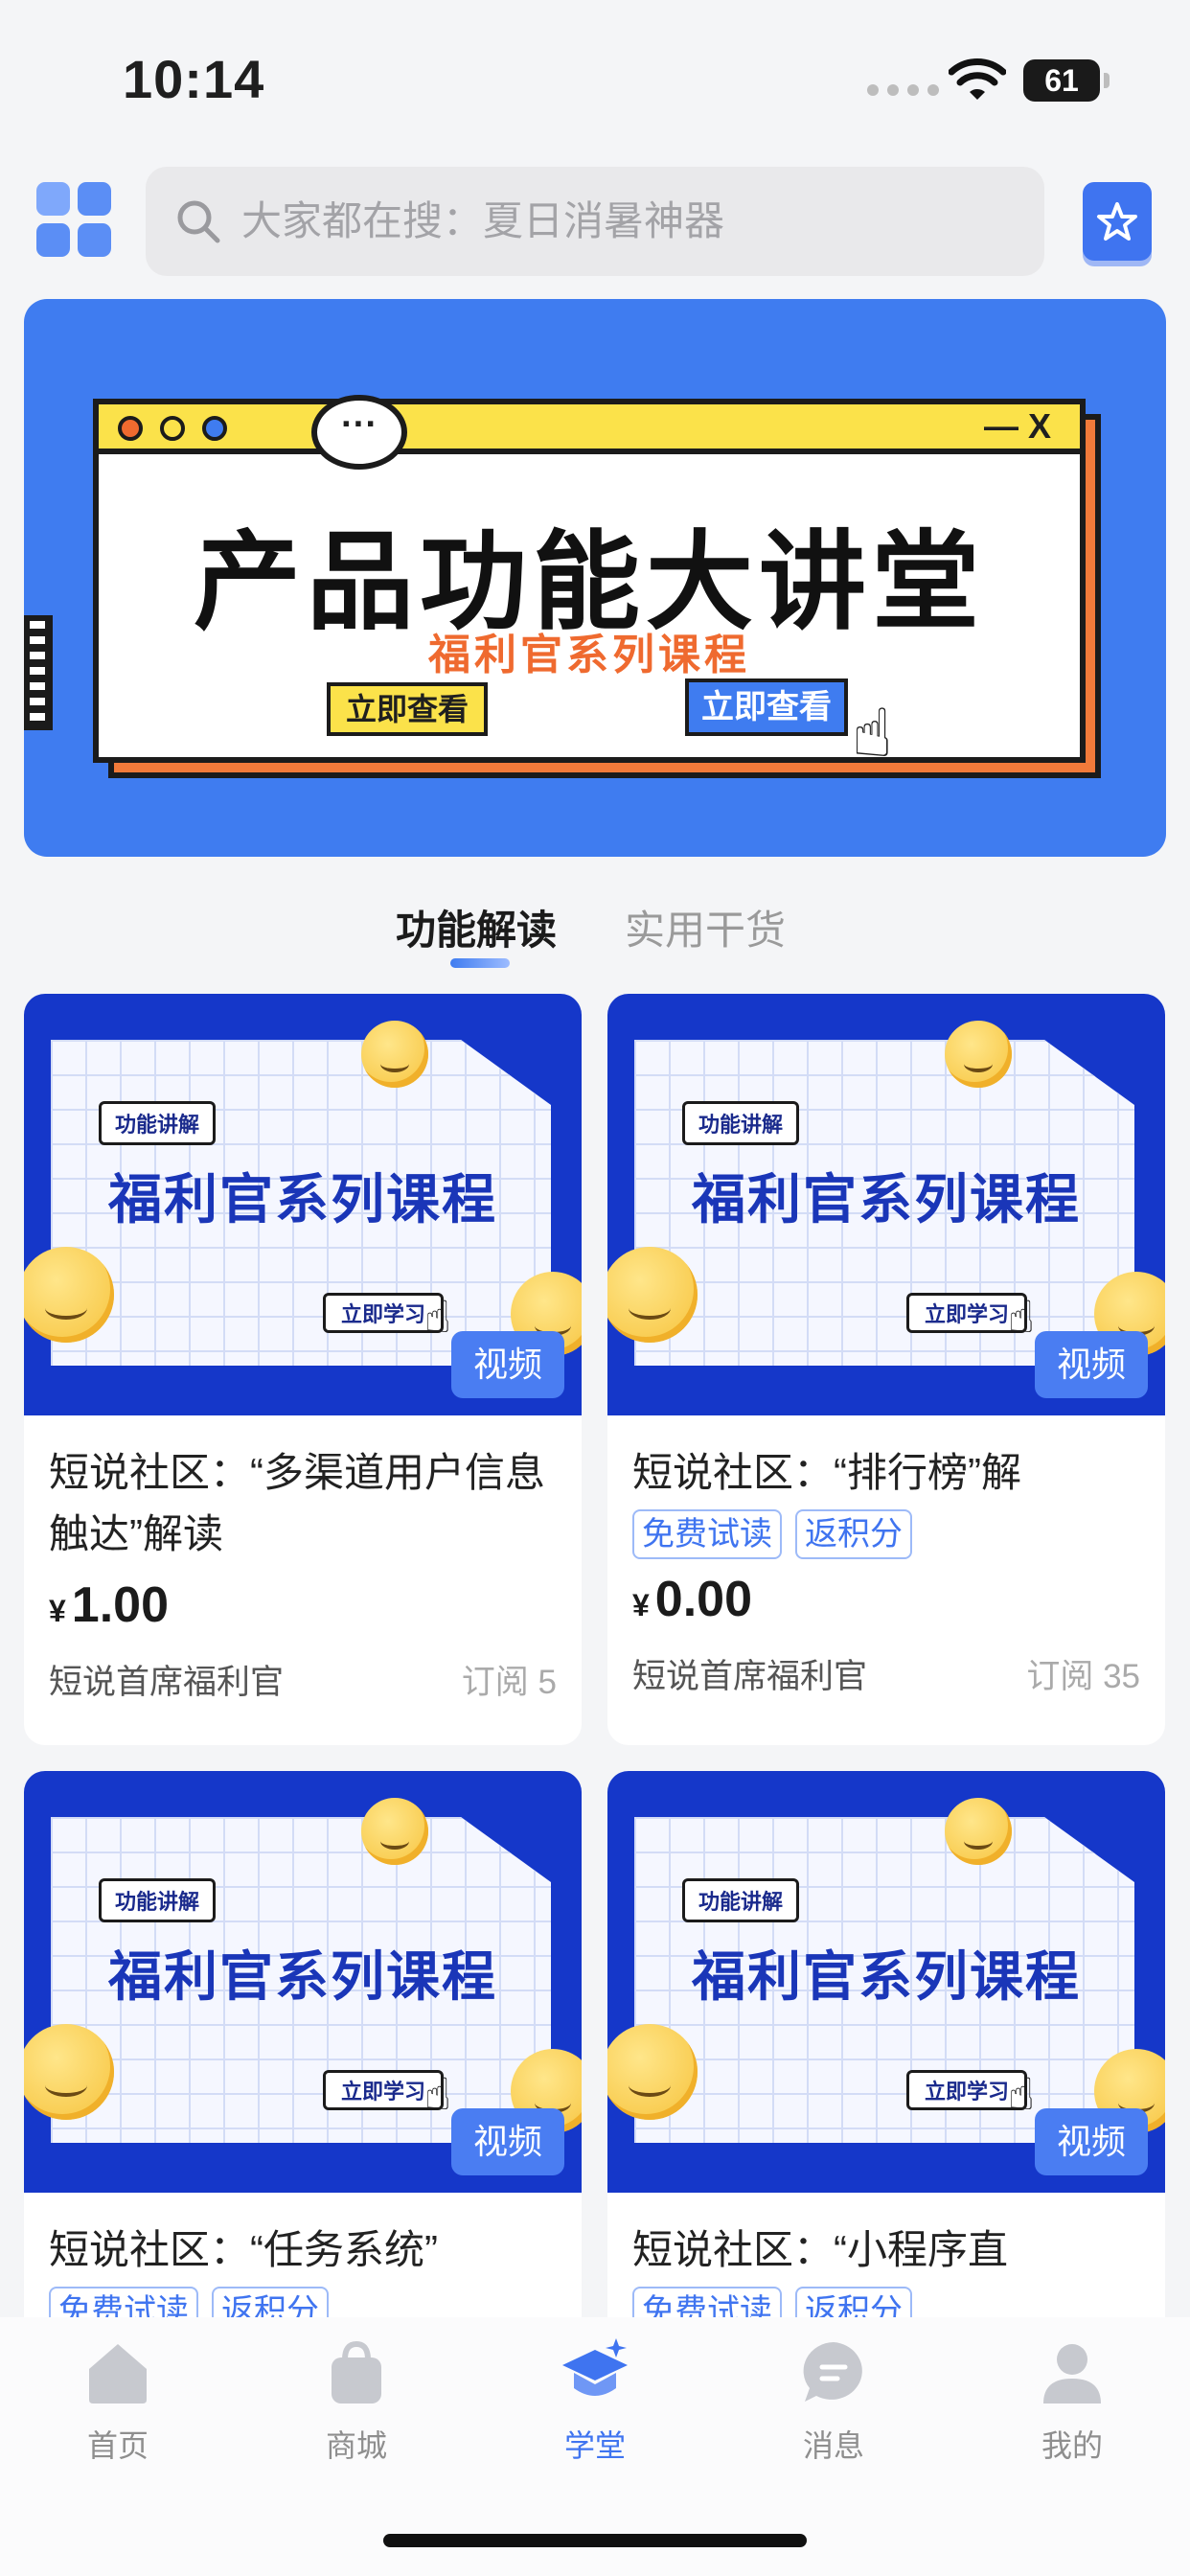 The width and height of the screenshot is (1190, 2576). What do you see at coordinates (109, 1605) in the screenshot?
I see `course-price: ¥1.00` at bounding box center [109, 1605].